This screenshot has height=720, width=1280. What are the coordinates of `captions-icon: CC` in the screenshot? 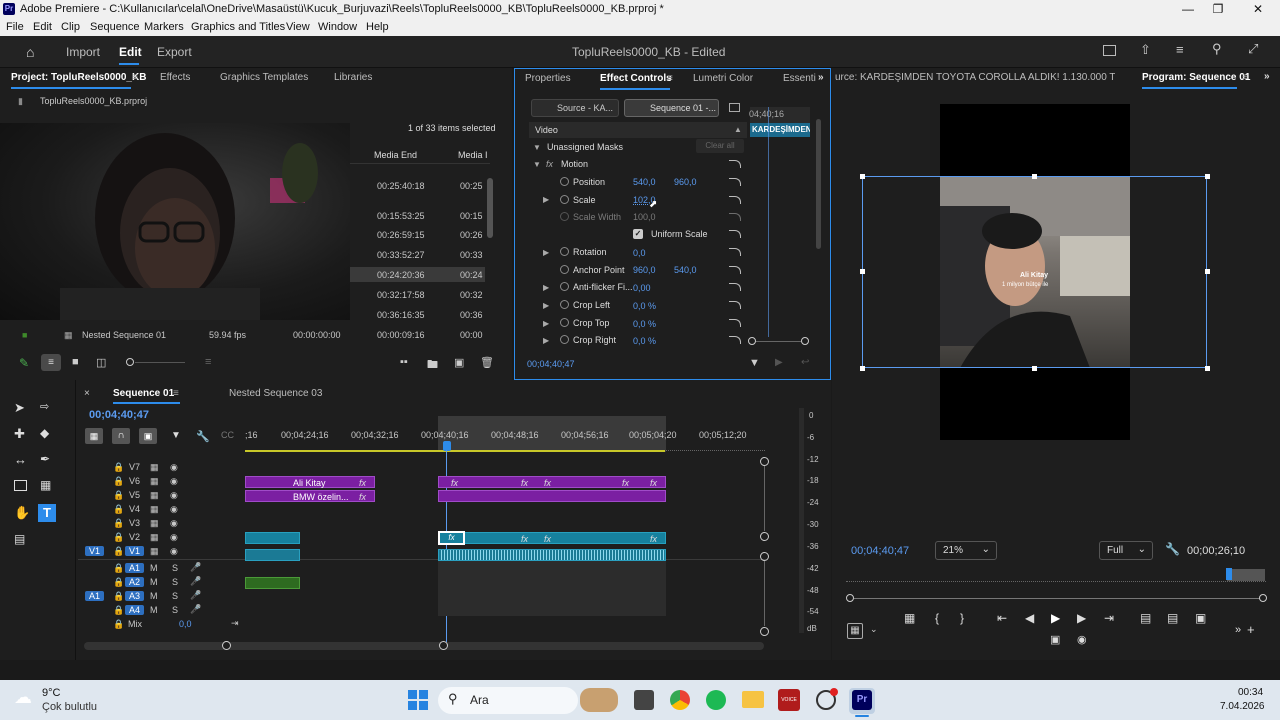 It's located at (227, 435).